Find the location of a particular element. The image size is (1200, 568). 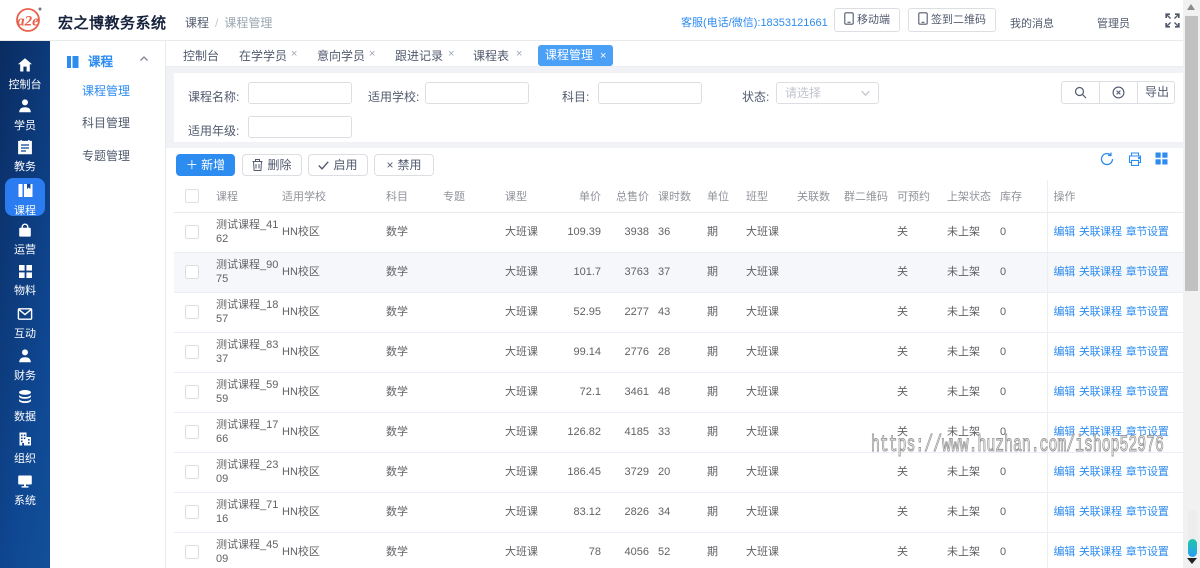

svg-text: a2e is located at coordinates (28, 22).